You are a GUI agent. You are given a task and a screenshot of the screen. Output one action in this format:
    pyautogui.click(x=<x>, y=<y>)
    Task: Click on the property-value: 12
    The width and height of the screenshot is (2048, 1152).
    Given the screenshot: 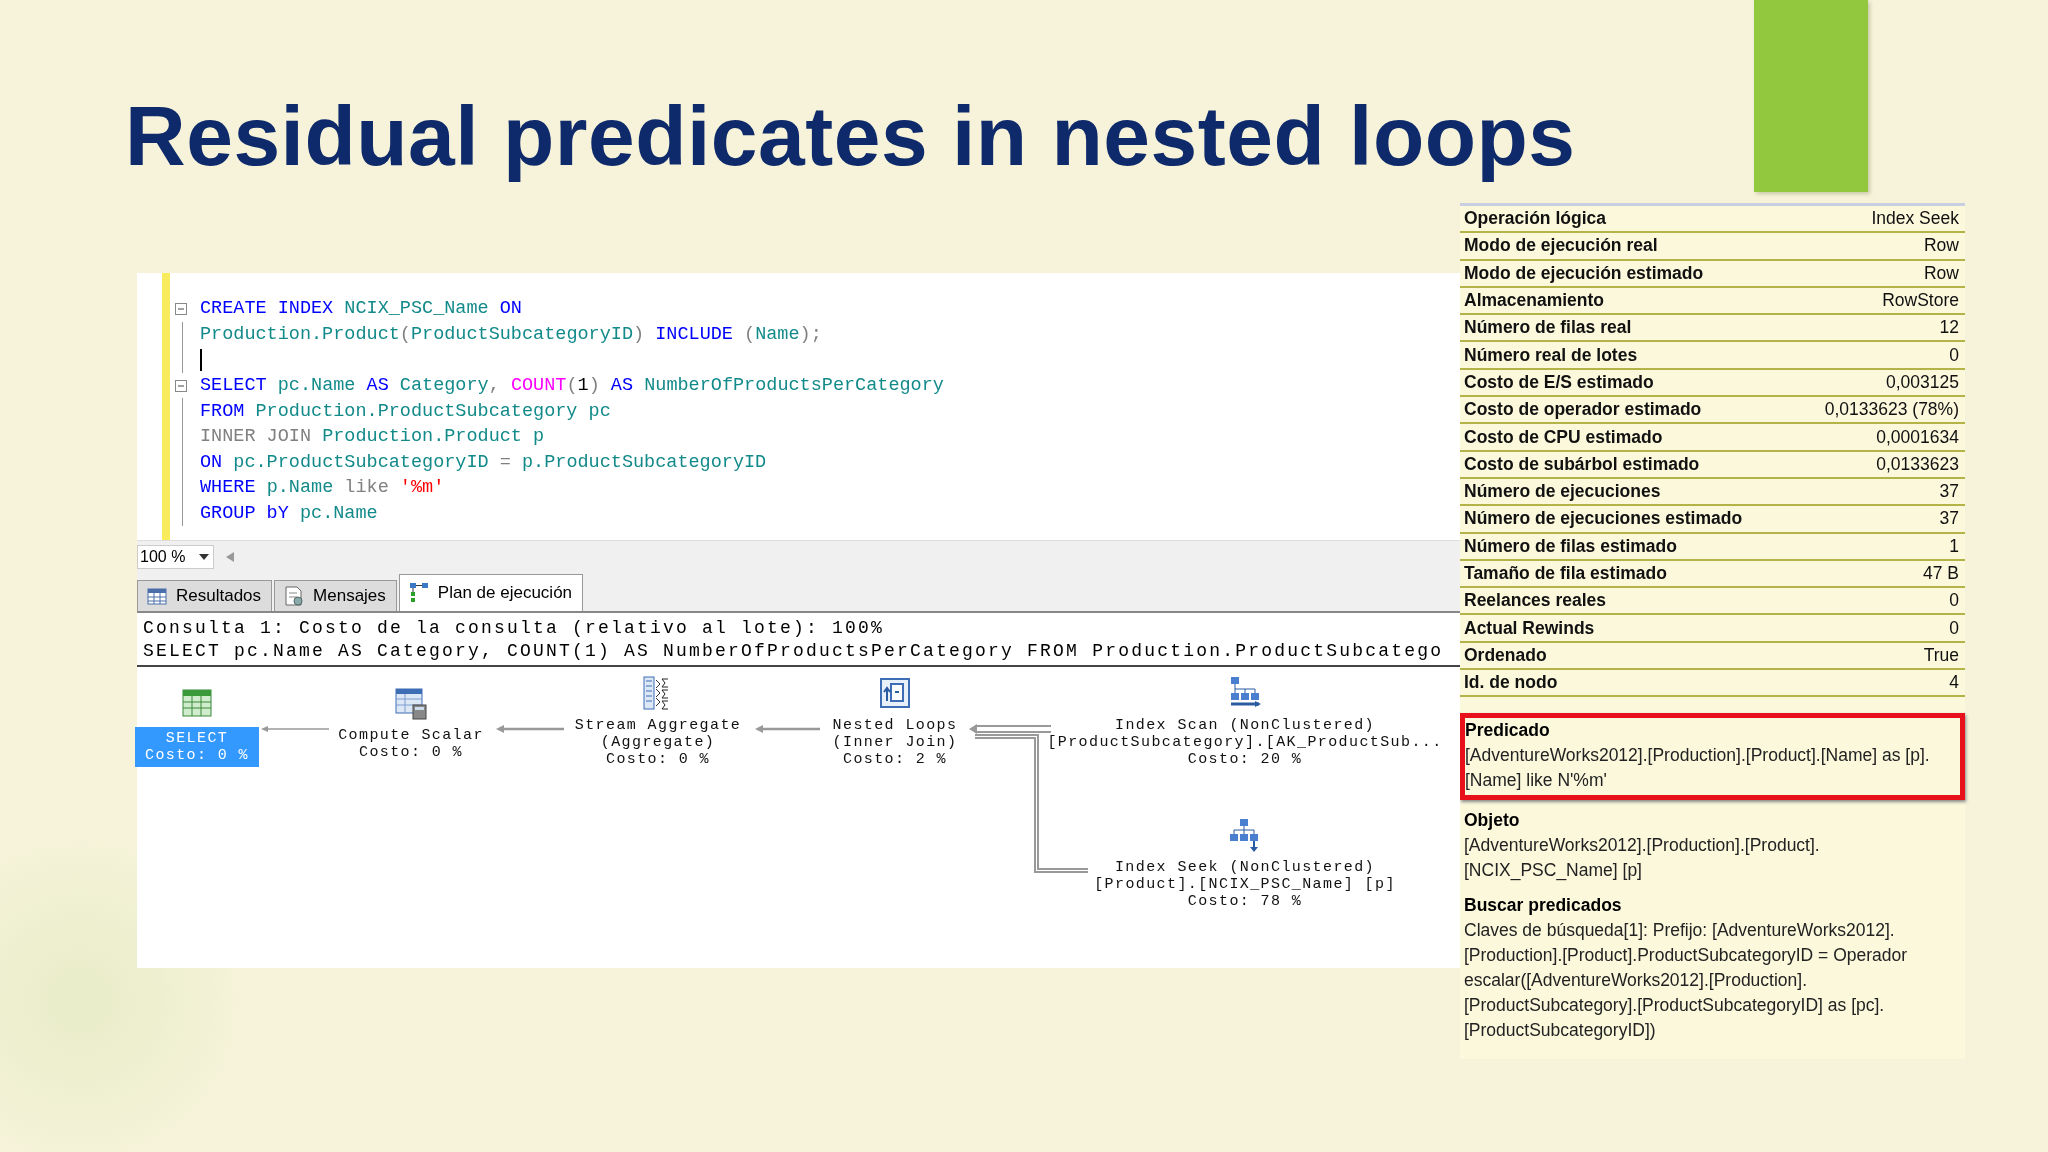 What is the action you would take?
    pyautogui.click(x=1949, y=328)
    